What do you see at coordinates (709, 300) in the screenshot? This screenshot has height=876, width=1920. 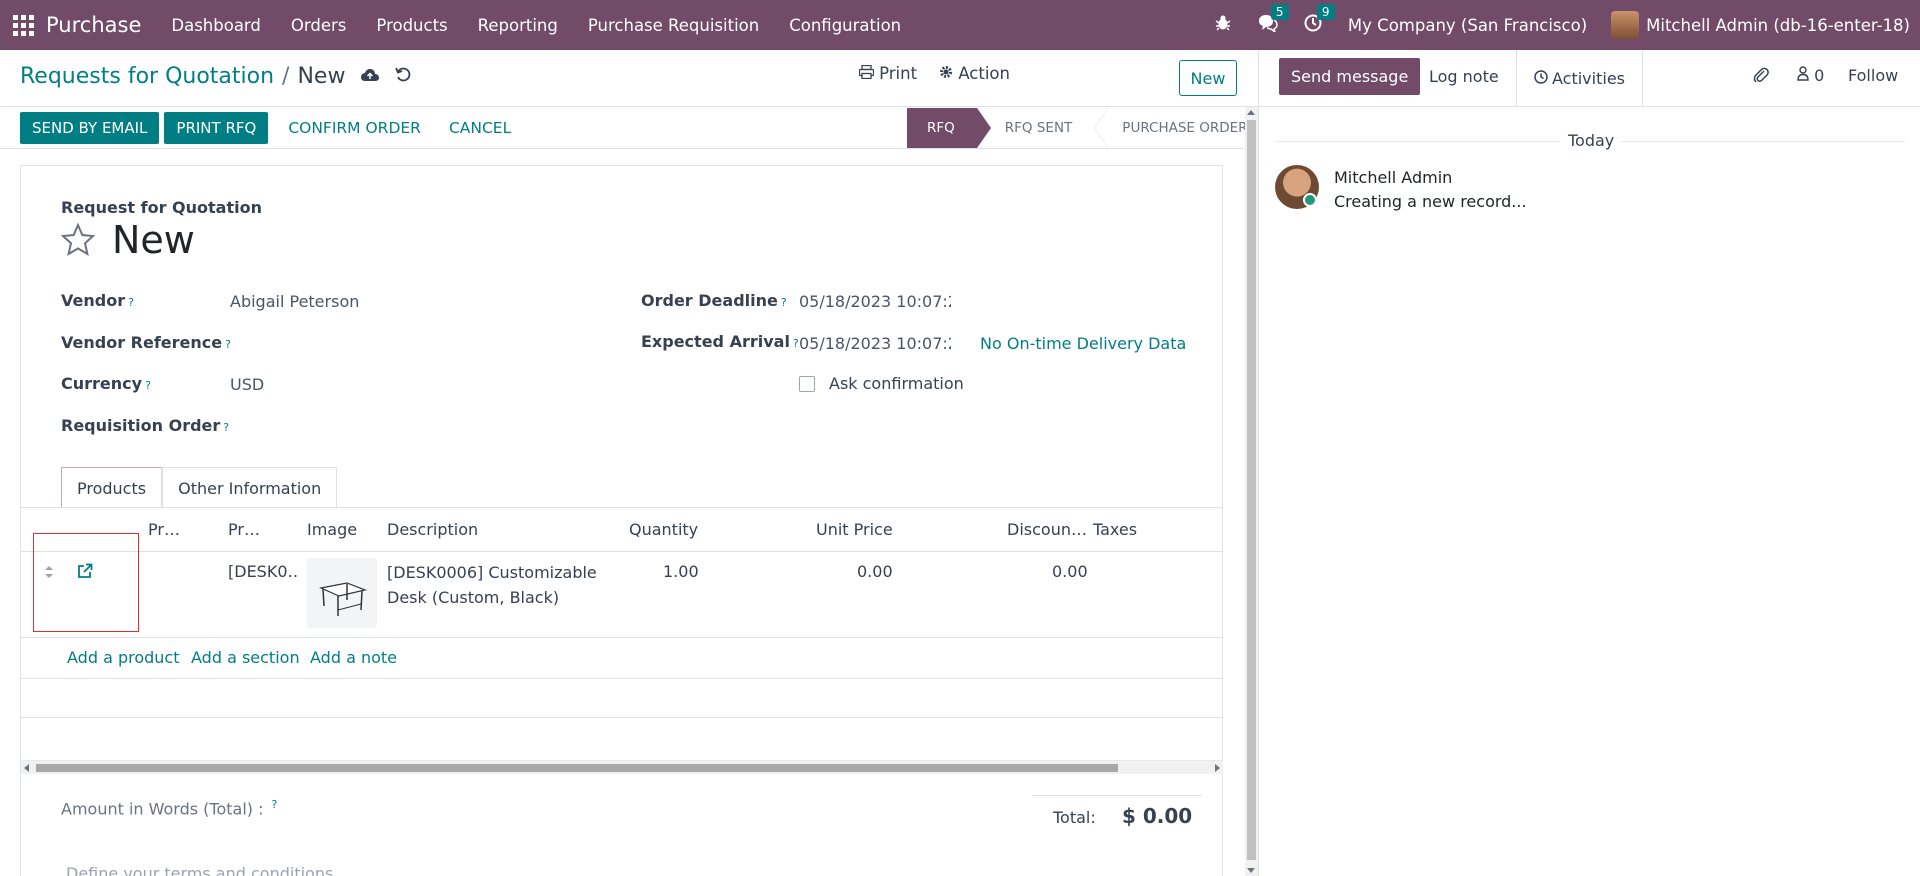 I see `order-deadline-label-text: Order Deadline` at bounding box center [709, 300].